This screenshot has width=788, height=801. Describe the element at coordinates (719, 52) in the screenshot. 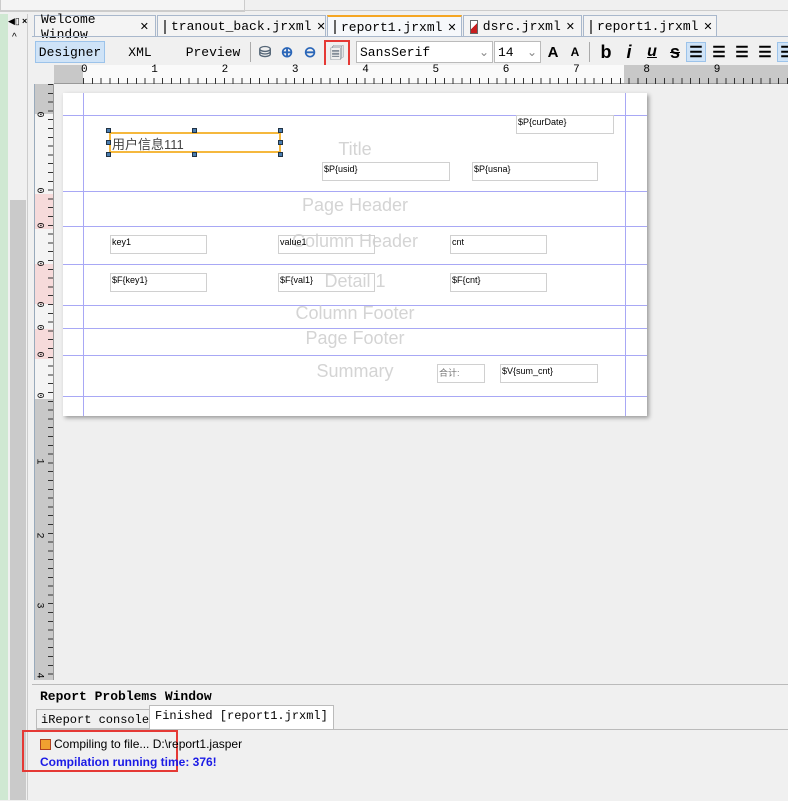

I see `align-justify-button: ☰` at that location.